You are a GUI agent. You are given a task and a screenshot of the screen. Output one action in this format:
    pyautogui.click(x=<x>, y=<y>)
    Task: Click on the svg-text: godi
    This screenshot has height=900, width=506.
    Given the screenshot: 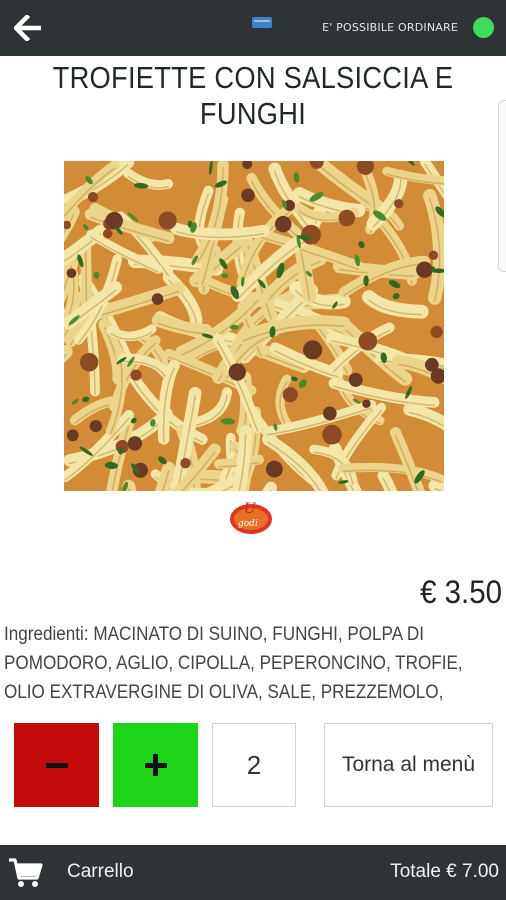 What is the action you would take?
    pyautogui.click(x=248, y=524)
    